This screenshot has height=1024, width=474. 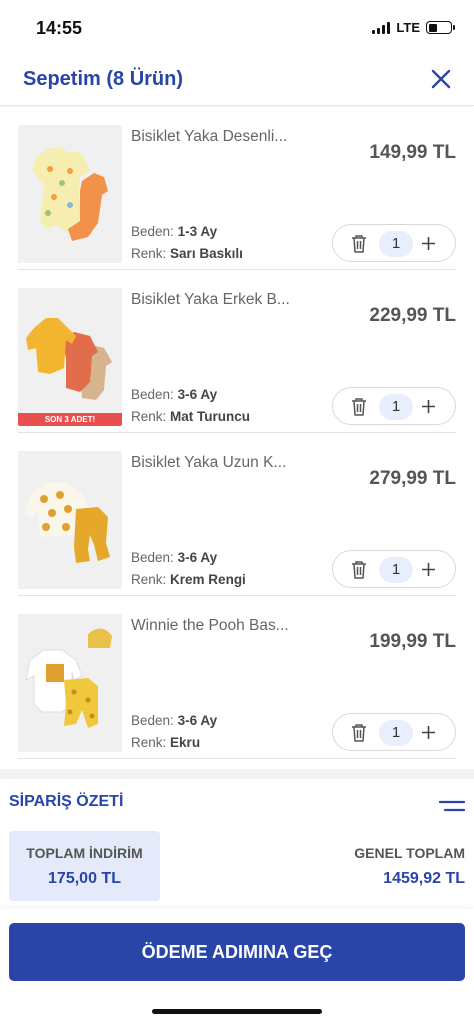 I want to click on status-time: 14:55, so click(x=59, y=28).